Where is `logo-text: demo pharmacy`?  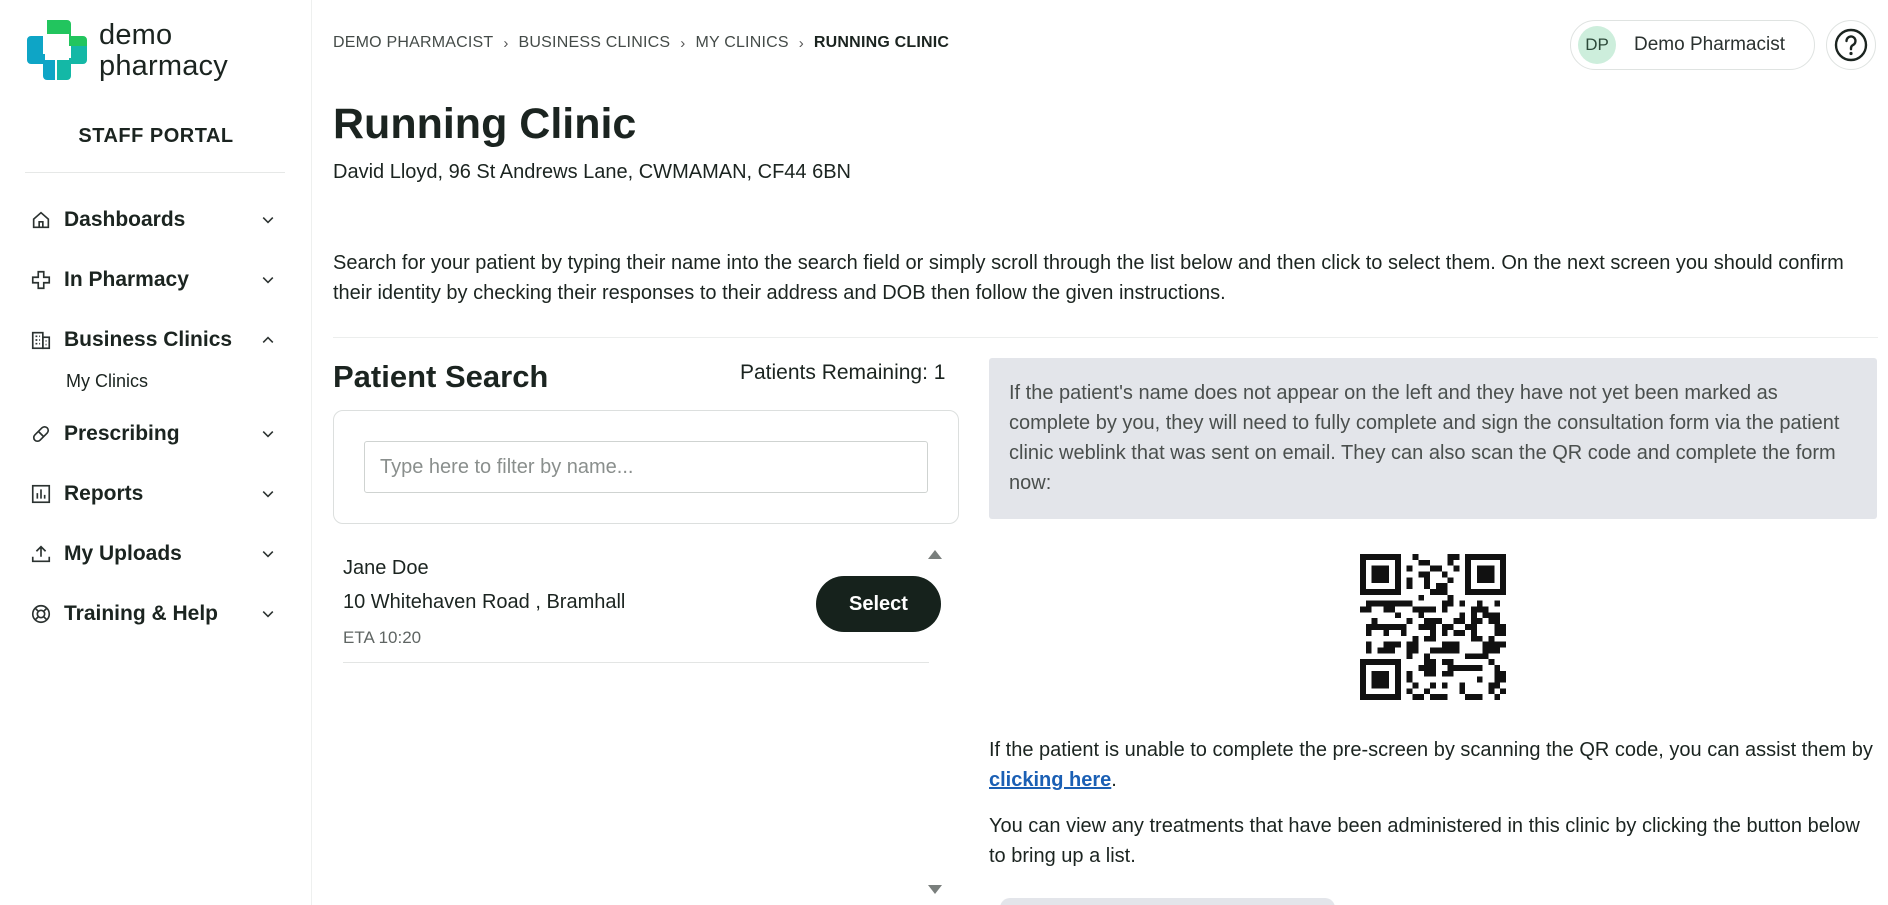
logo-text: demo pharmacy is located at coordinates (163, 51).